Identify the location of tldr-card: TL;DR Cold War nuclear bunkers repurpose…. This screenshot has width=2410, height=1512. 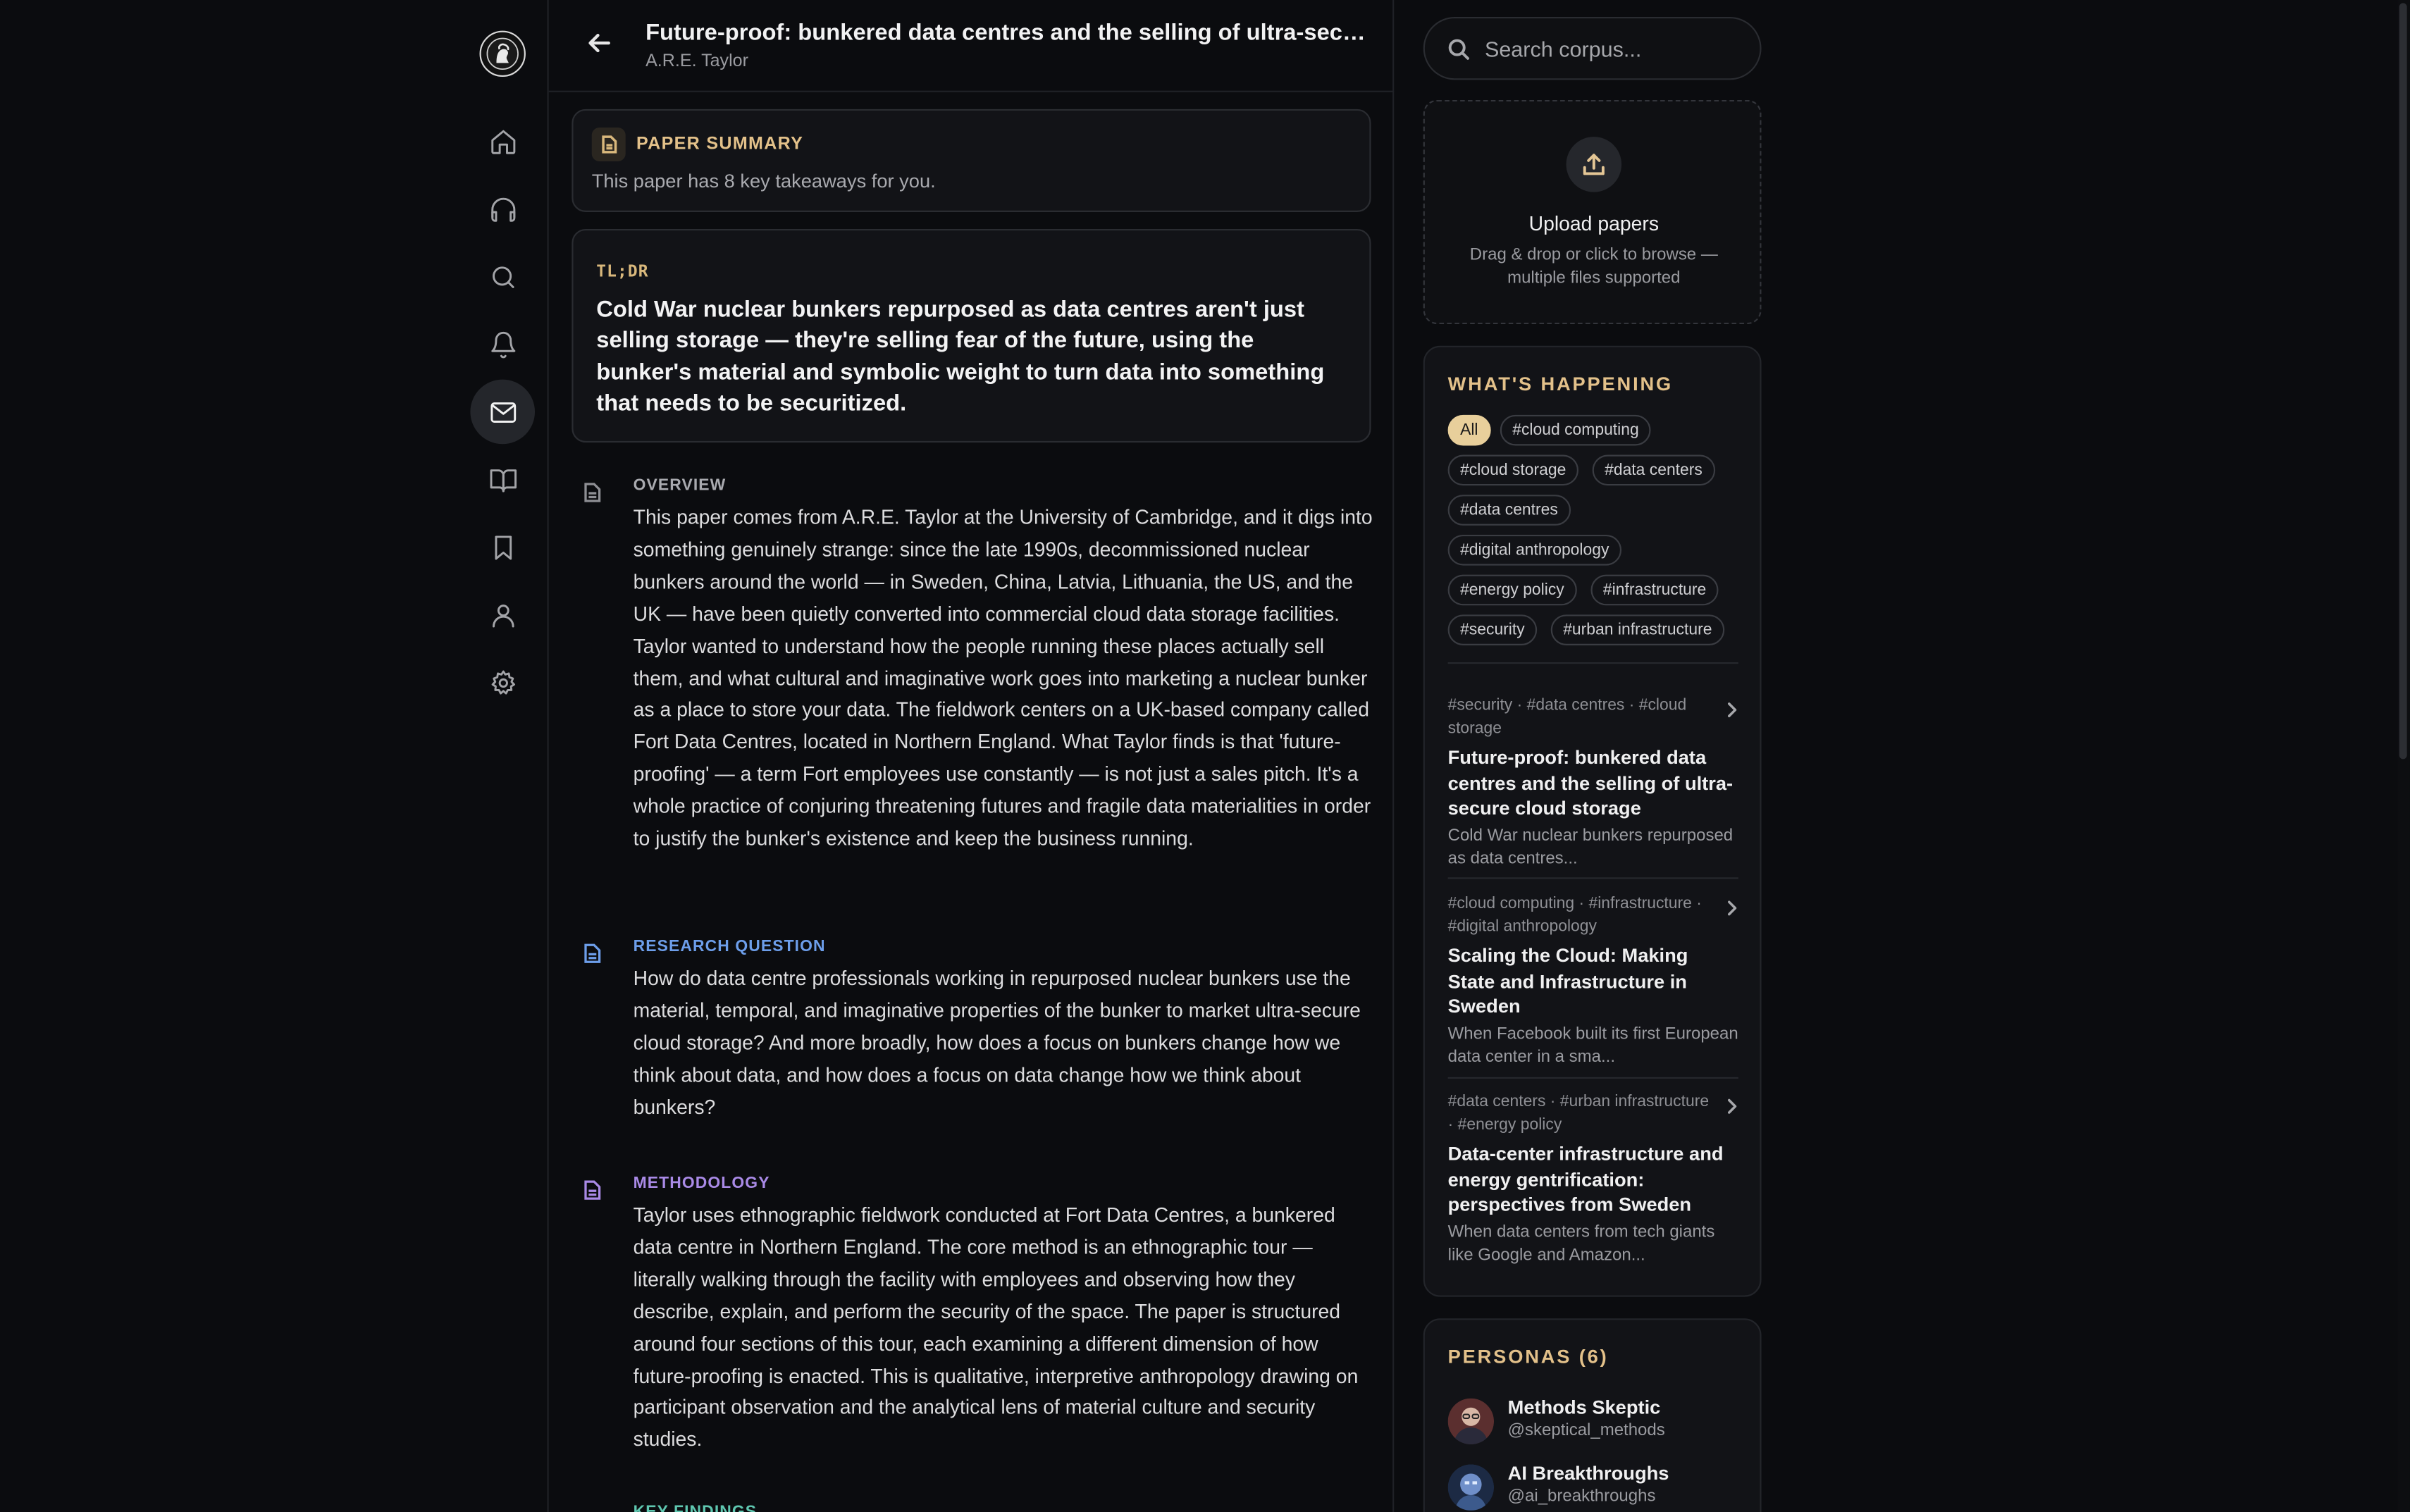
(971, 335).